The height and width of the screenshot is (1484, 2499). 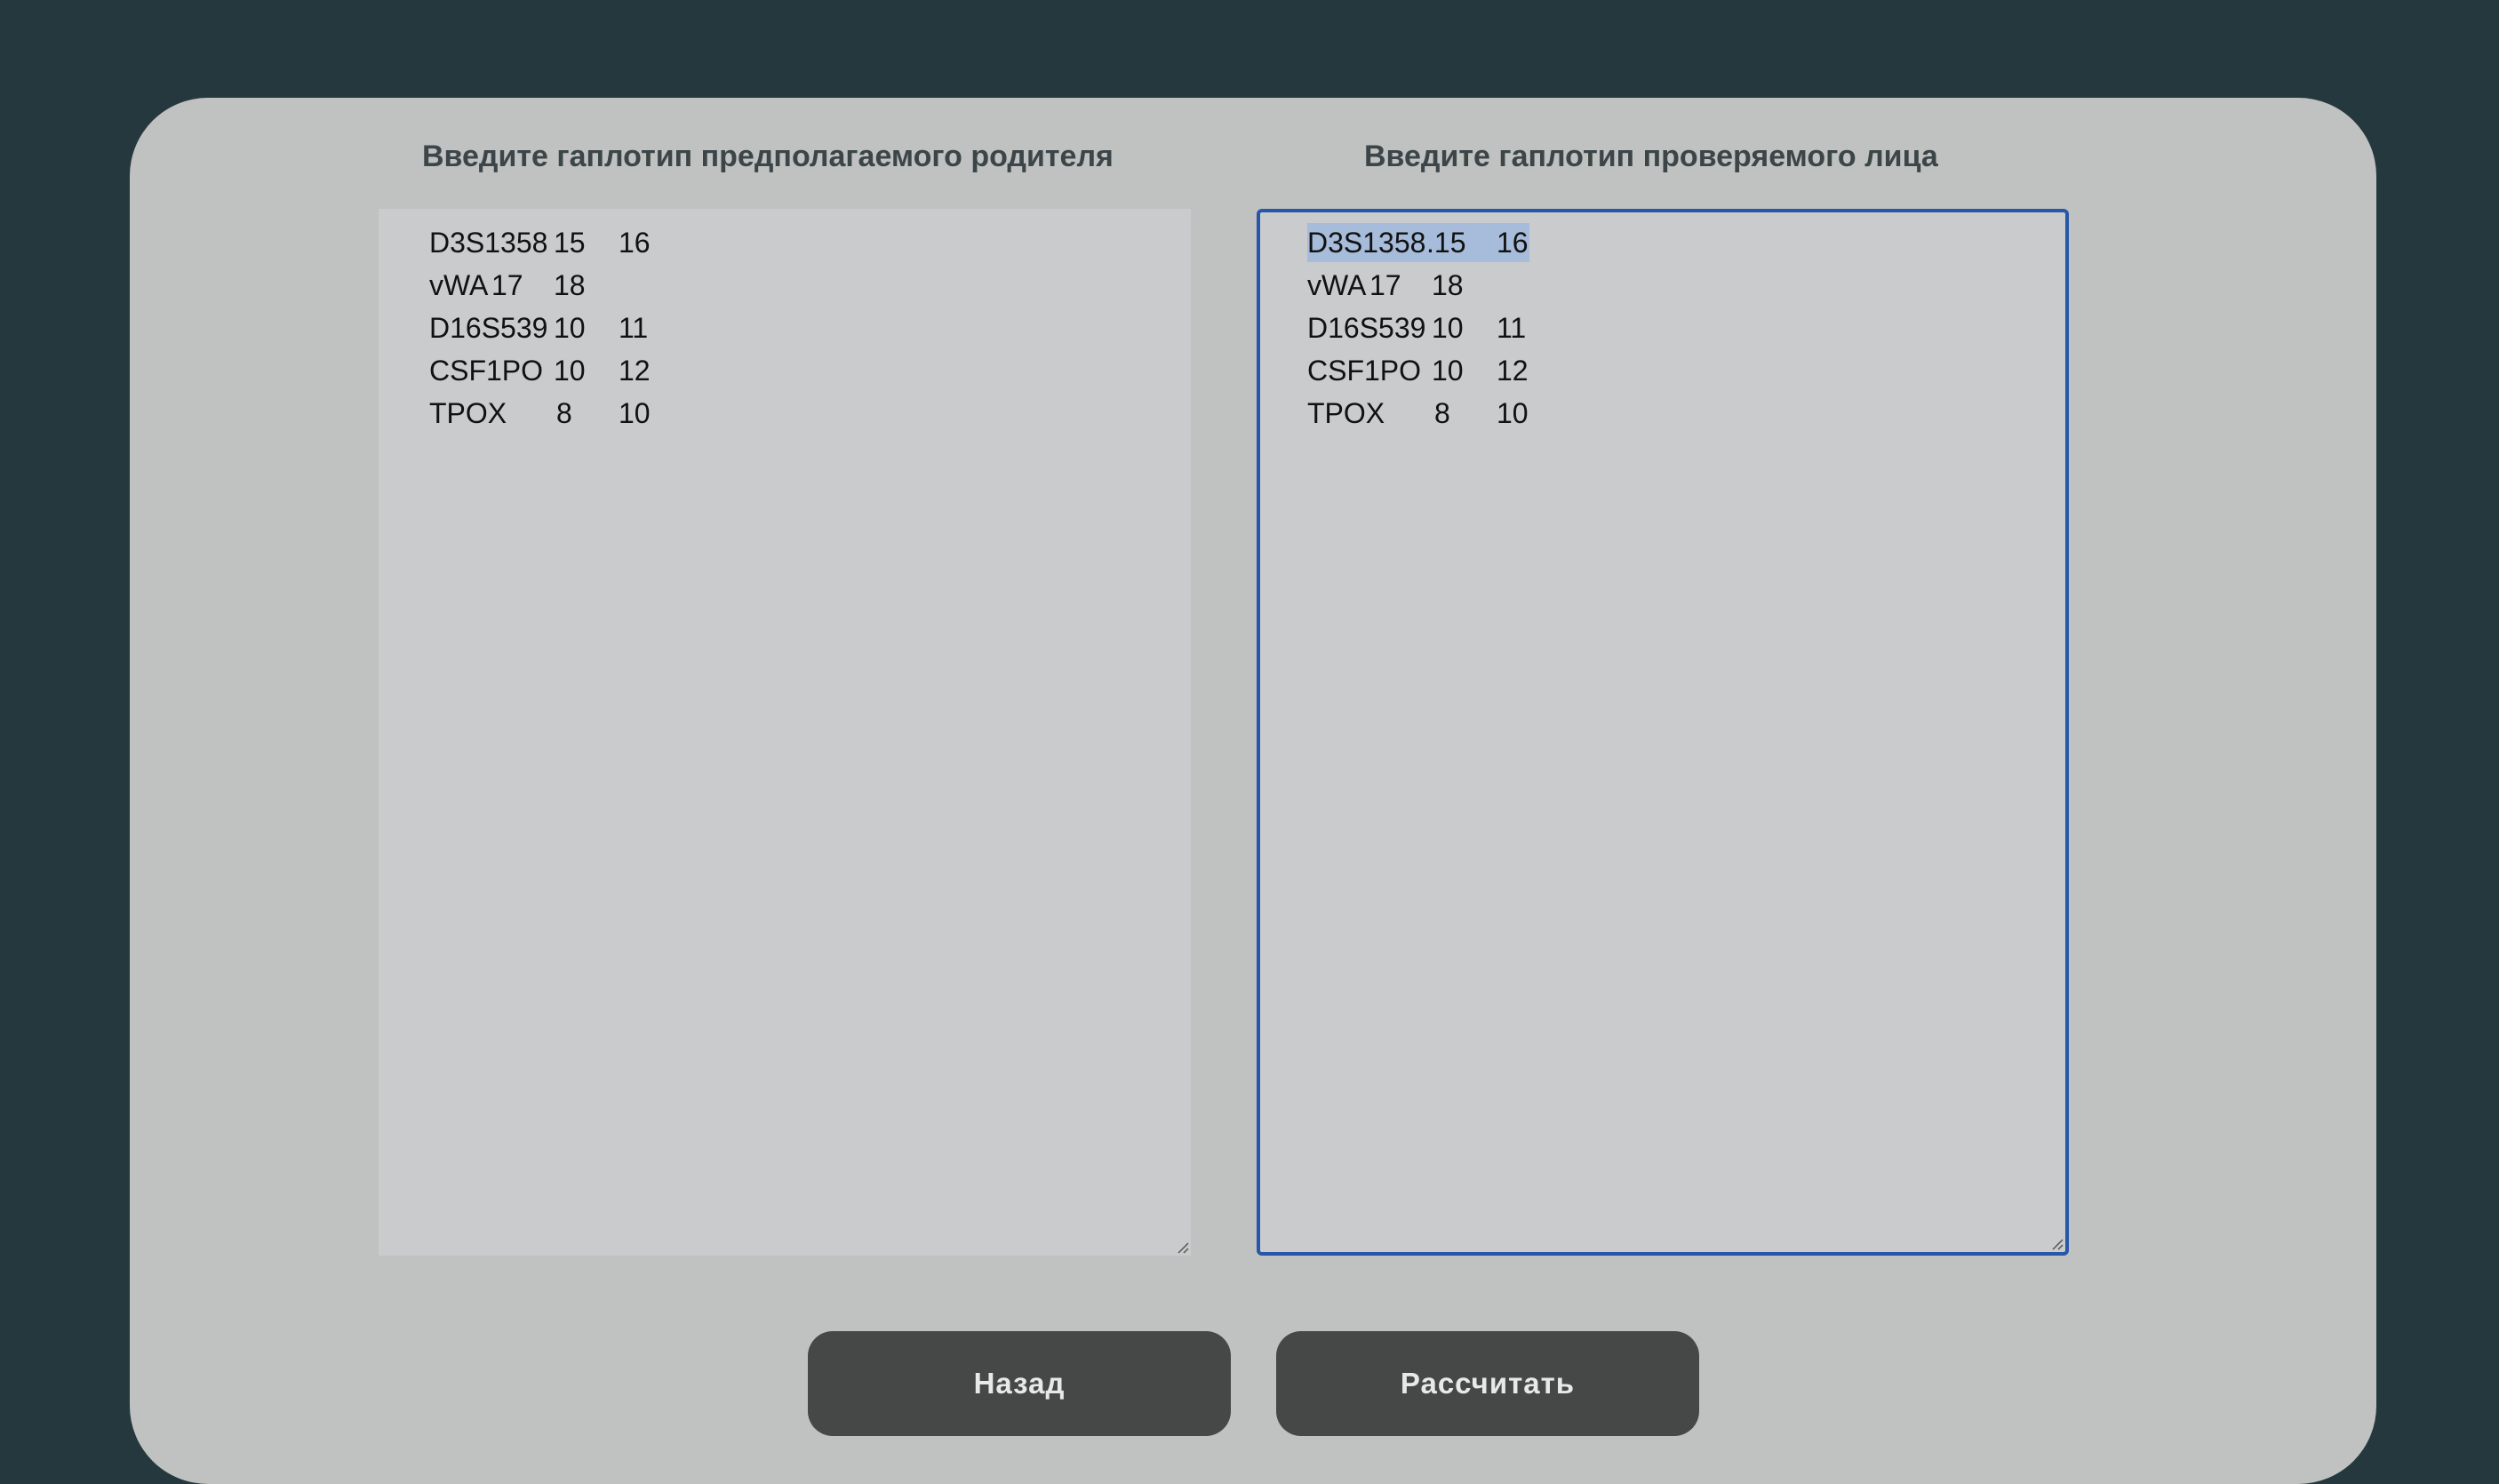 What do you see at coordinates (1446, 243) in the screenshot?
I see `allele-1: .15` at bounding box center [1446, 243].